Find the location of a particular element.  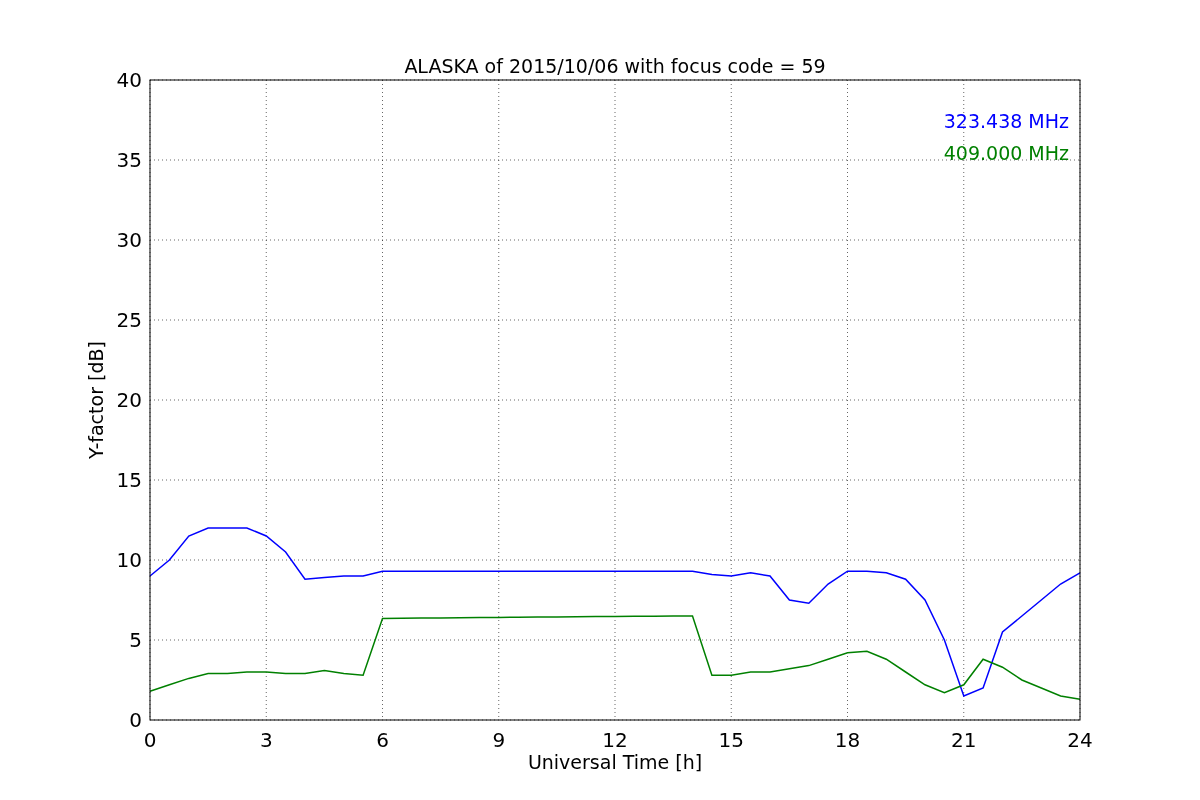

y-tick-label: 30 is located at coordinates (129, 240).